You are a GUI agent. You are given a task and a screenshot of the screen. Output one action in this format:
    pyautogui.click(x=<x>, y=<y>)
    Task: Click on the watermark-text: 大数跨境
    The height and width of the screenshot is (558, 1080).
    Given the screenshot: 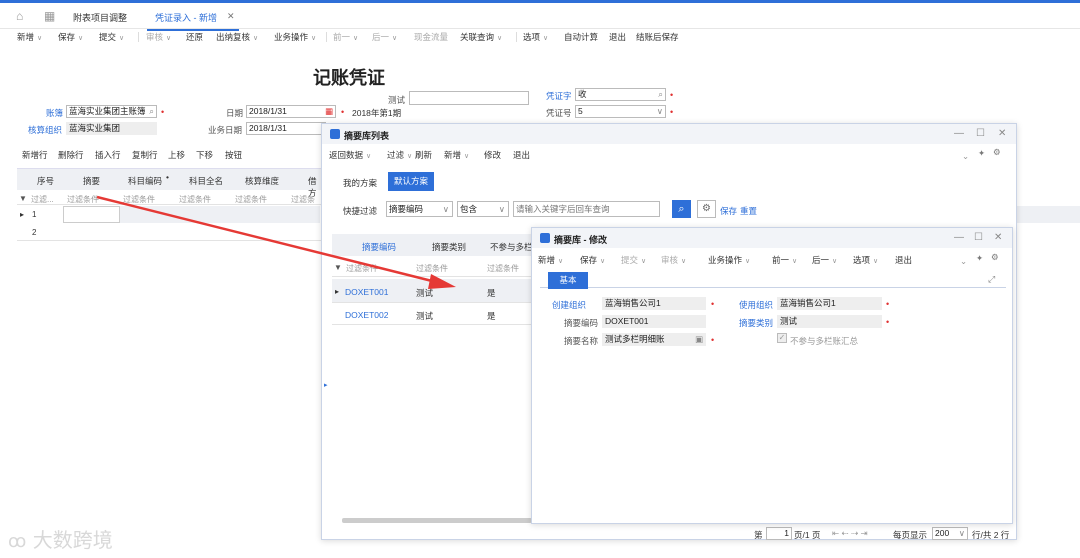 What is the action you would take?
    pyautogui.click(x=72, y=540)
    